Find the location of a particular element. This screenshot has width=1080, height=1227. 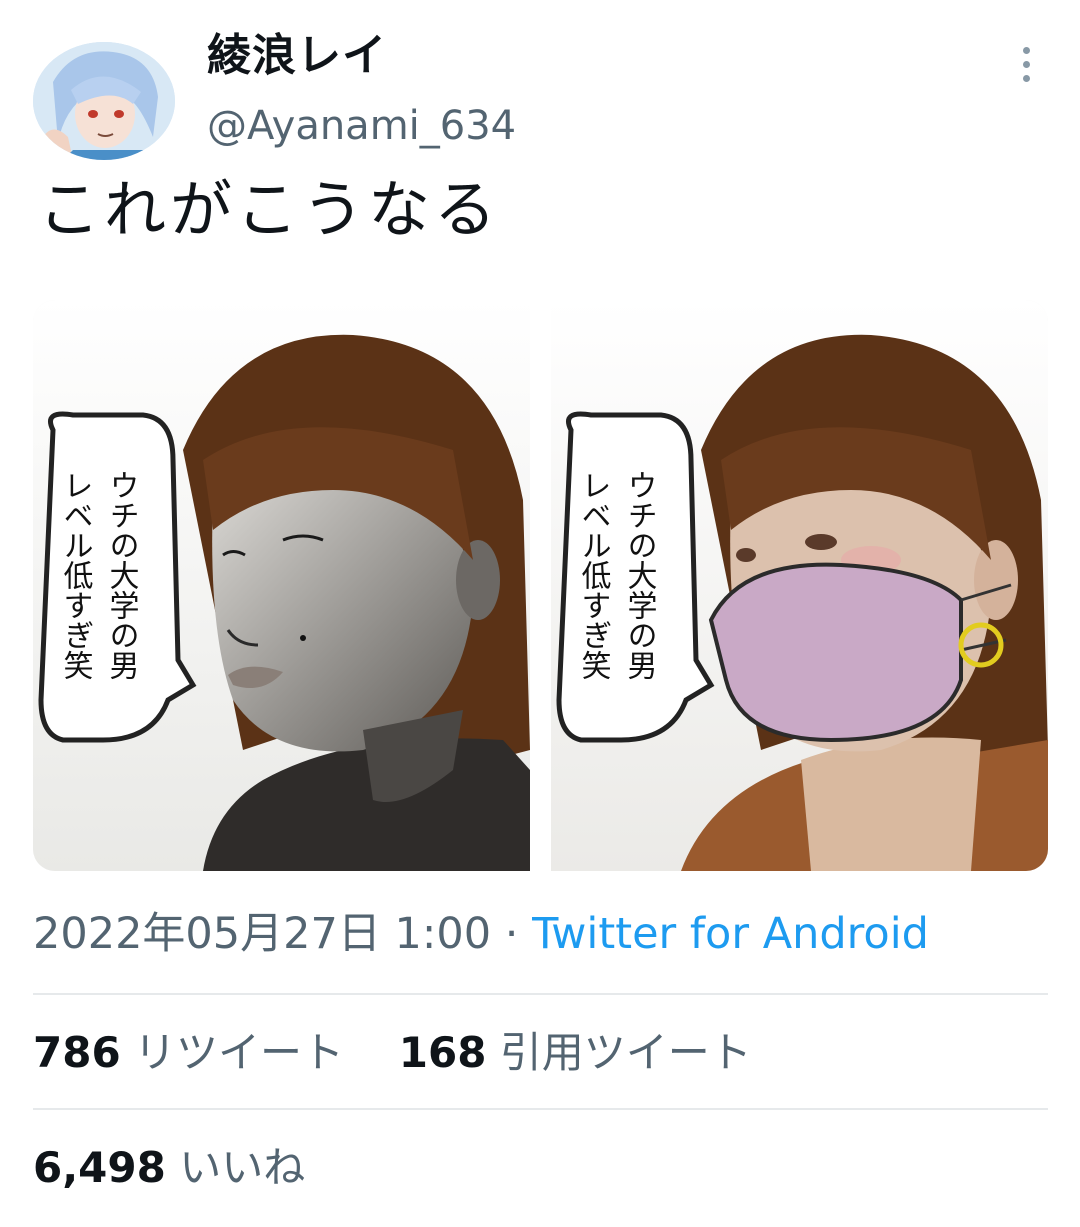

timestamp: 2022年05月27日 1:00 is located at coordinates (262, 934).